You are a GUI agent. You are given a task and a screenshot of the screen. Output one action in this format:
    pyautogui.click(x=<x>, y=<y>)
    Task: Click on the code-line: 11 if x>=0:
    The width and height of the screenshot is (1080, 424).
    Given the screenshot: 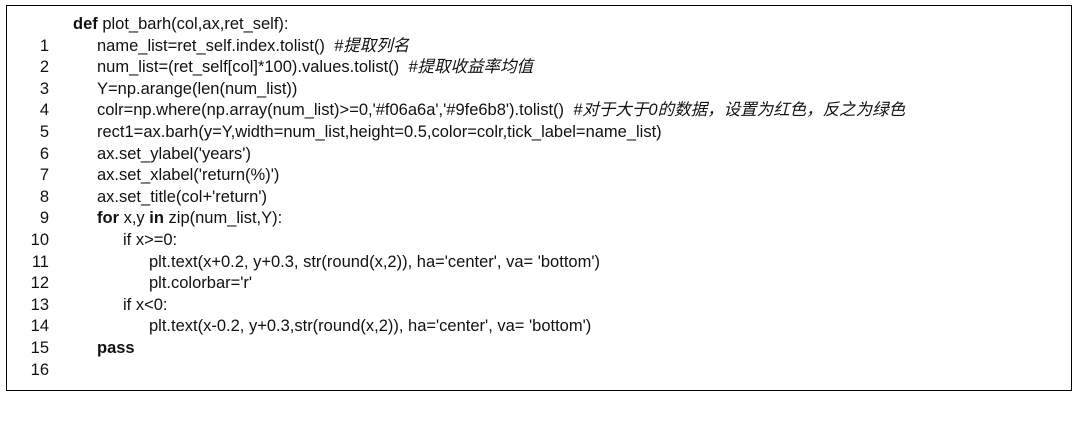 What is the action you would take?
    pyautogui.click(x=539, y=250)
    